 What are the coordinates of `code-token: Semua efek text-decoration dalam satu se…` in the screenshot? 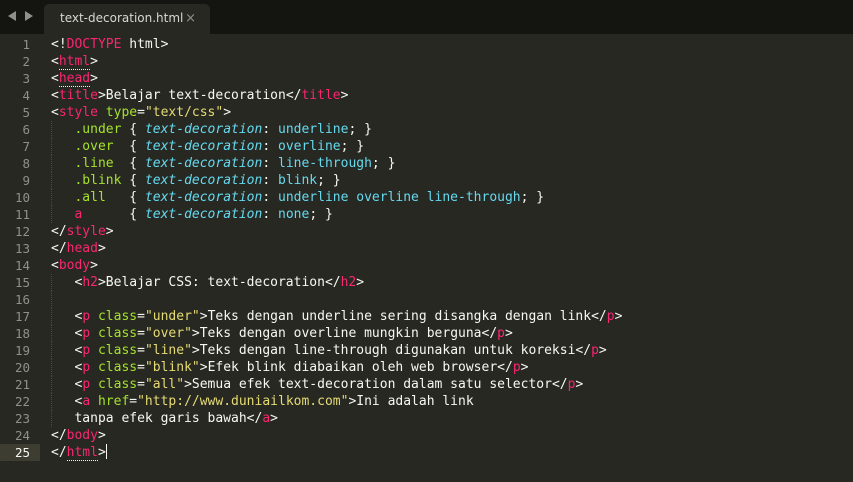 It's located at (371, 384).